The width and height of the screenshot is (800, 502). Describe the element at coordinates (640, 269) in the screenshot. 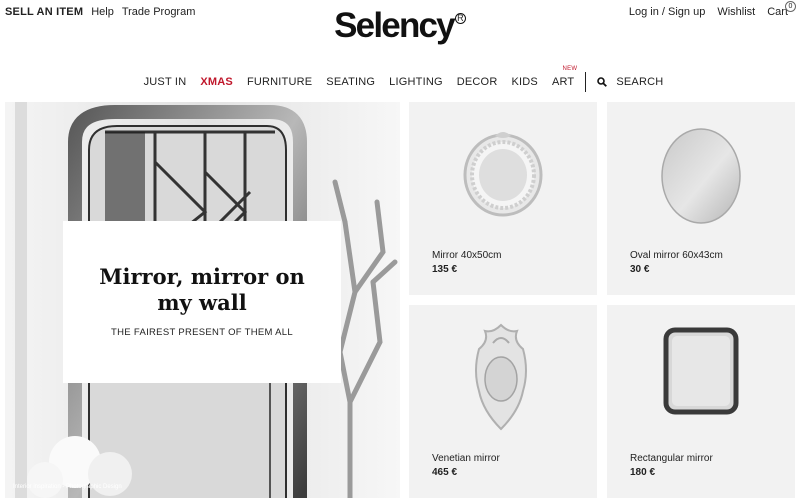

I see `product-price: 30 €` at that location.